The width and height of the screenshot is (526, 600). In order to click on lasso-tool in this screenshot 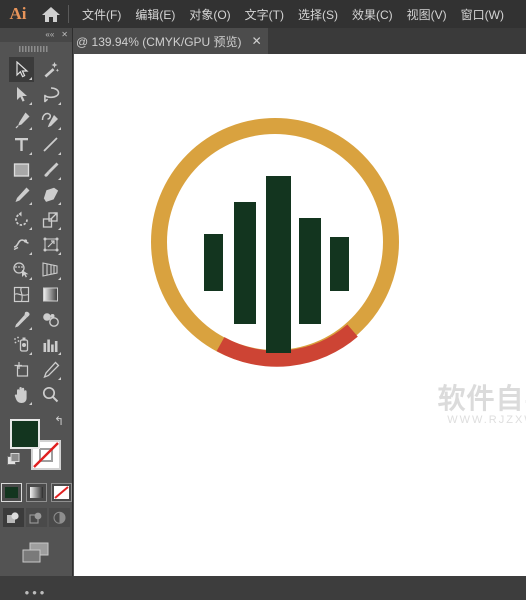, I will do `click(50, 94)`.